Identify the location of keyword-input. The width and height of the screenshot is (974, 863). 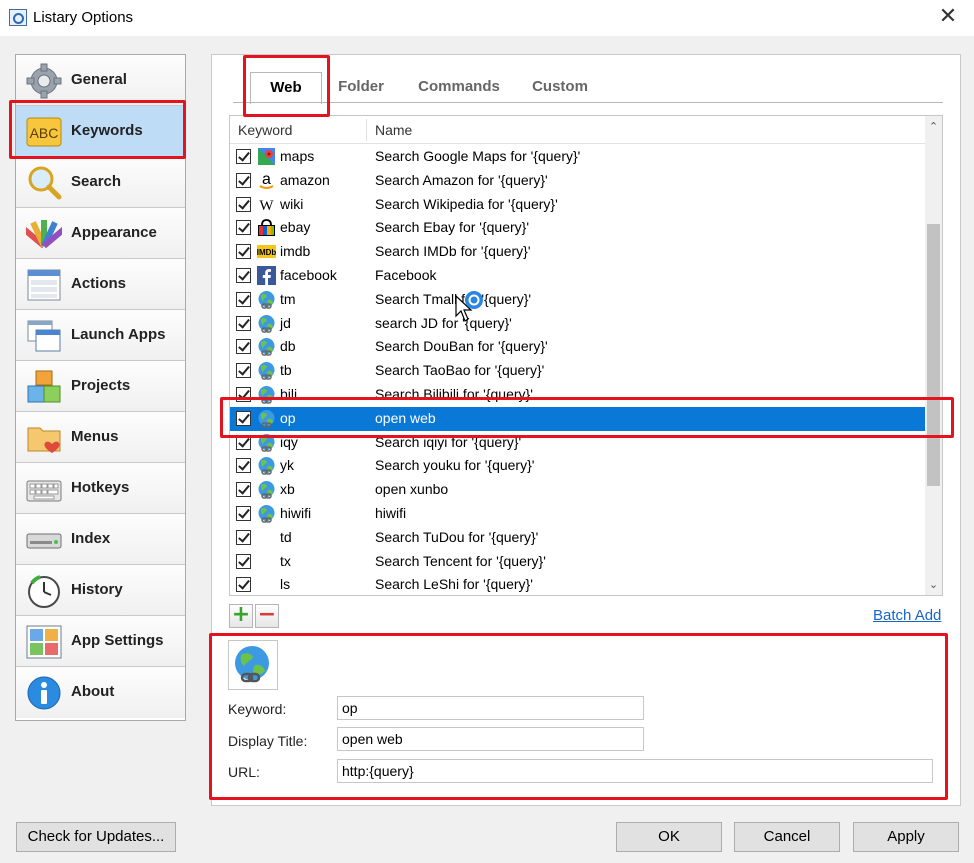
(490, 708).